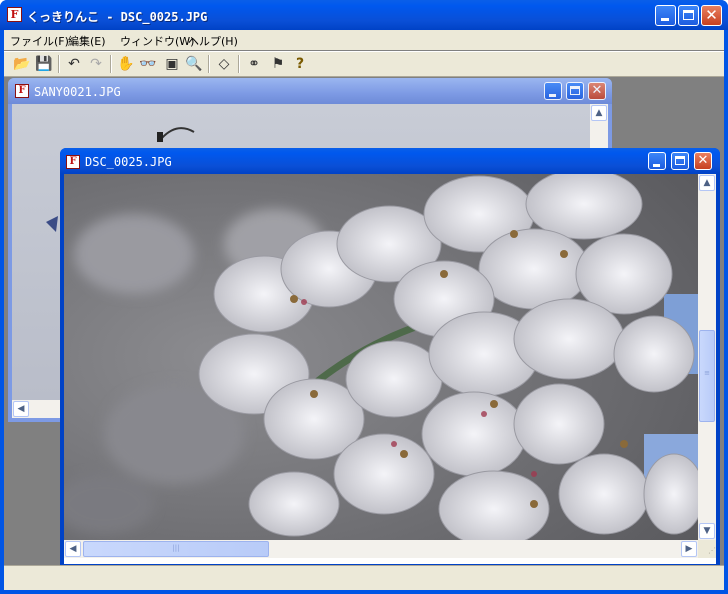 This screenshot has width=728, height=594. What do you see at coordinates (157, 41) in the screenshot?
I see `menu-window: ウィンドウ(W)` at bounding box center [157, 41].